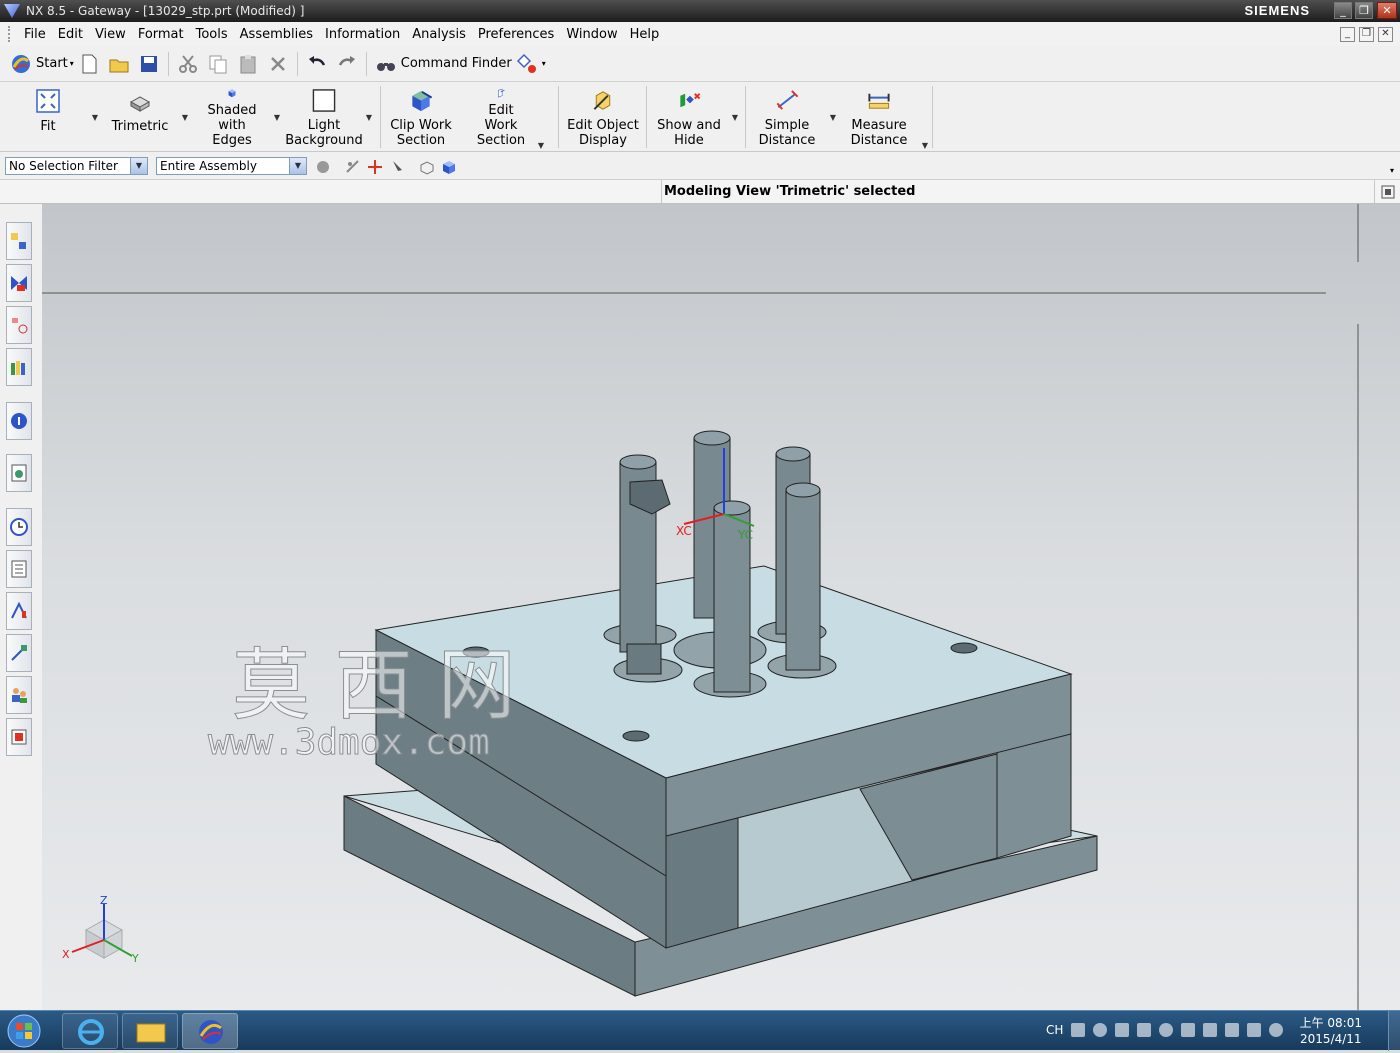  I want to click on close-button: ✕, so click(1387, 10).